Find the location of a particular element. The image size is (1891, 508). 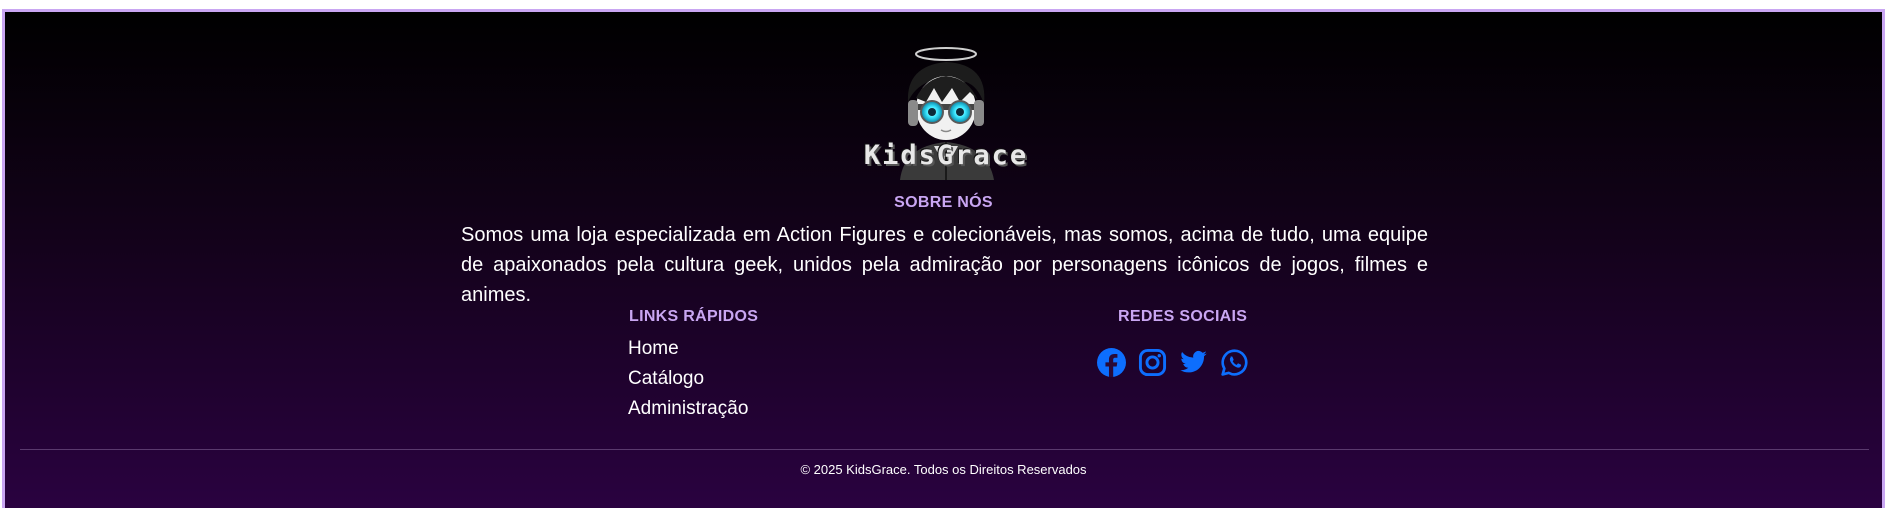

social-title: REDES SOCIAIS is located at coordinates (1183, 316).